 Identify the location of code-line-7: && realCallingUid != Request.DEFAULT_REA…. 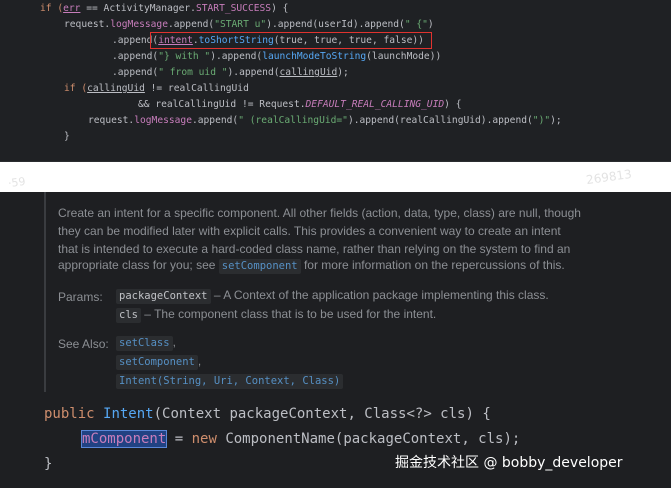
(300, 104).